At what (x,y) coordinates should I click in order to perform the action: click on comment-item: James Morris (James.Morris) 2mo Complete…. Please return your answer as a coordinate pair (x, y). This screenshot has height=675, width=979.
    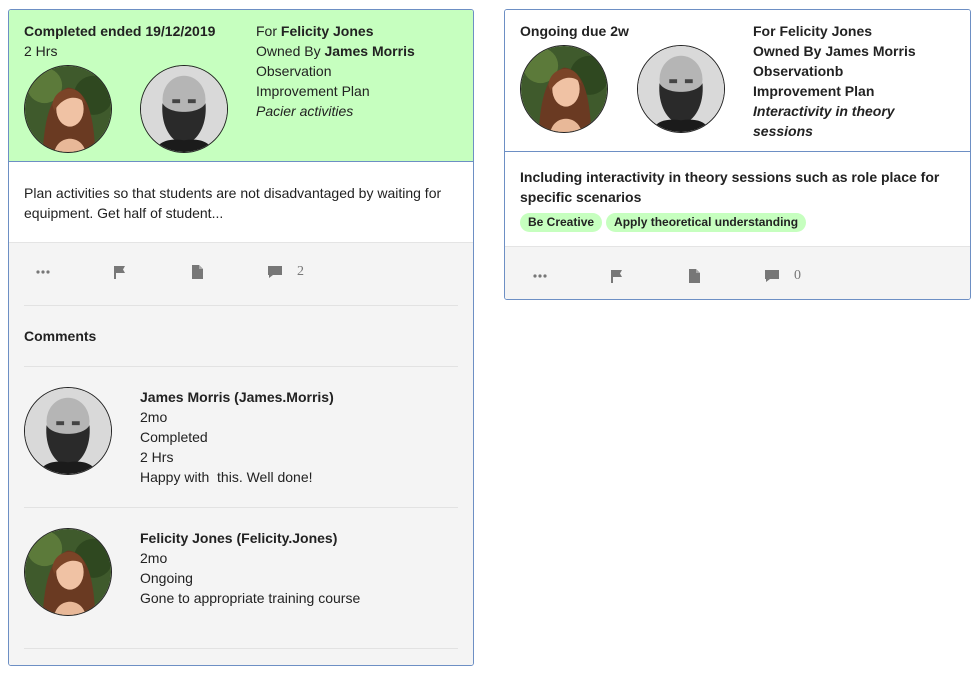
    Looking at the image, I should click on (241, 436).